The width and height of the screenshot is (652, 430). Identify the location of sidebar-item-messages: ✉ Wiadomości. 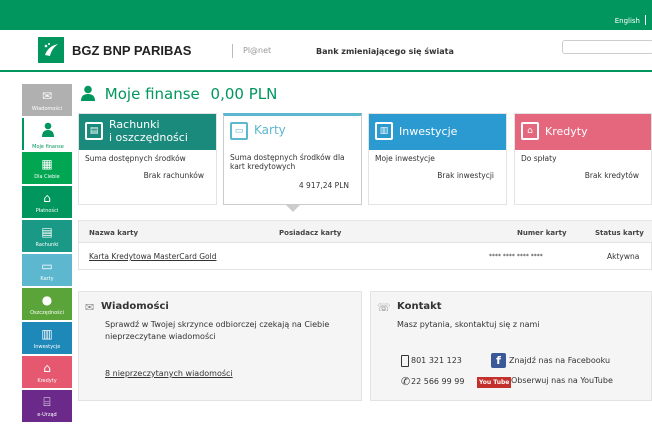
(47, 100).